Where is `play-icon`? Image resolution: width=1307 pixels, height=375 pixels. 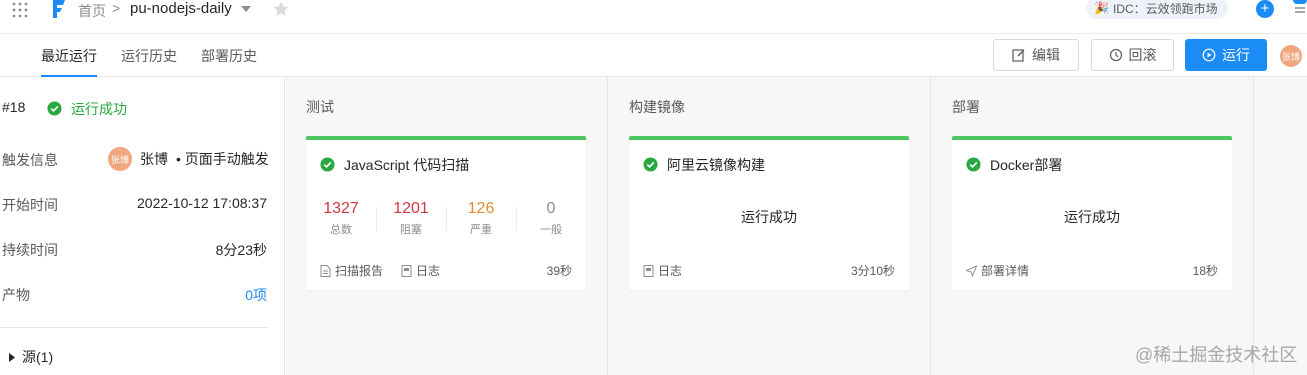 play-icon is located at coordinates (1209, 55).